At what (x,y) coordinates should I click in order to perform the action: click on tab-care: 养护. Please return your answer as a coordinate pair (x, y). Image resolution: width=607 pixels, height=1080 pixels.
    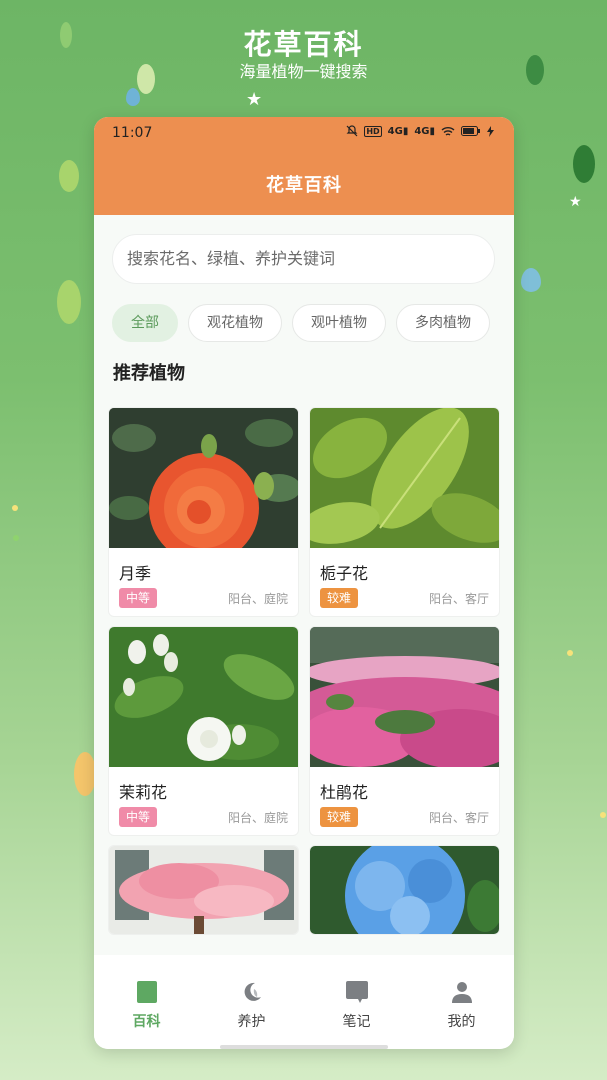
    Looking at the image, I should click on (251, 1002).